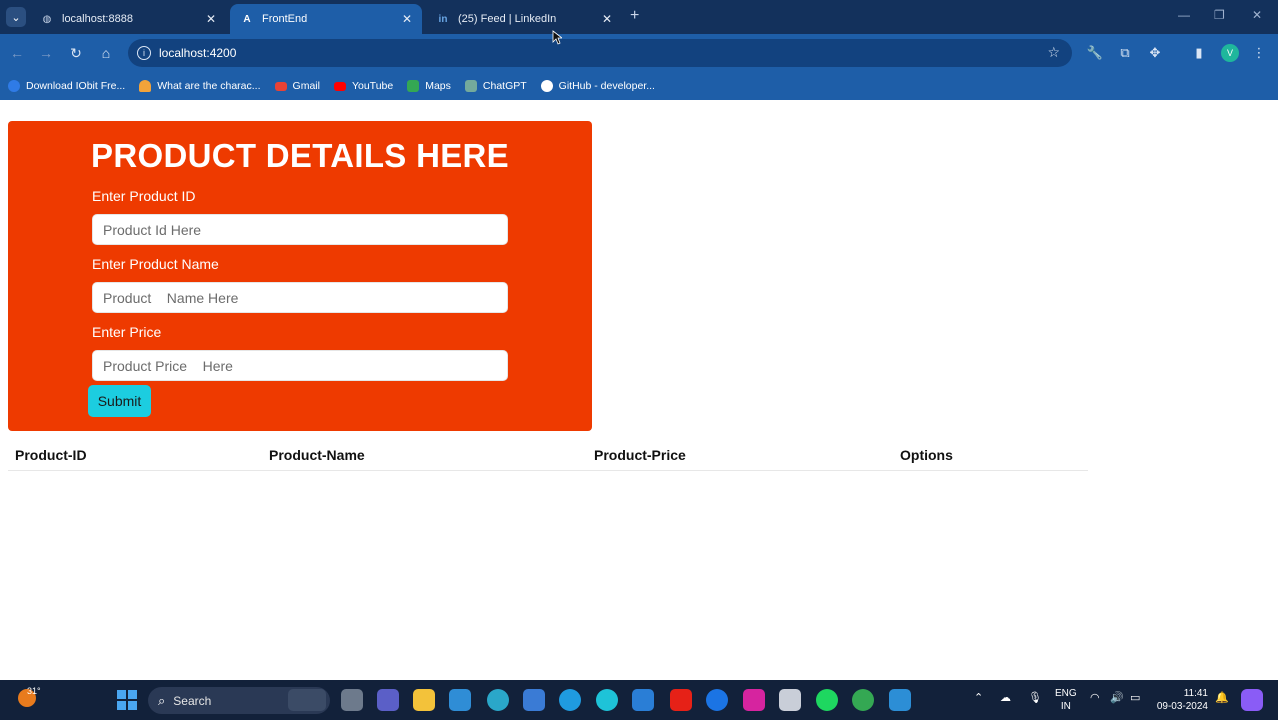 This screenshot has height=720, width=1278. I want to click on extensions-icon: ✥, so click(1155, 53).